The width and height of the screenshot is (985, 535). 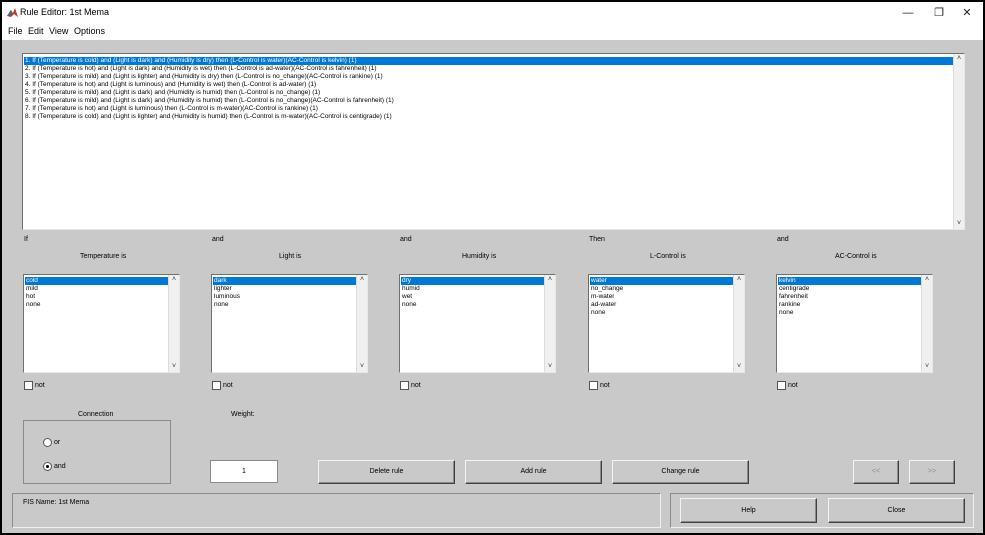 What do you see at coordinates (876, 472) in the screenshot?
I see `prev-button: <<` at bounding box center [876, 472].